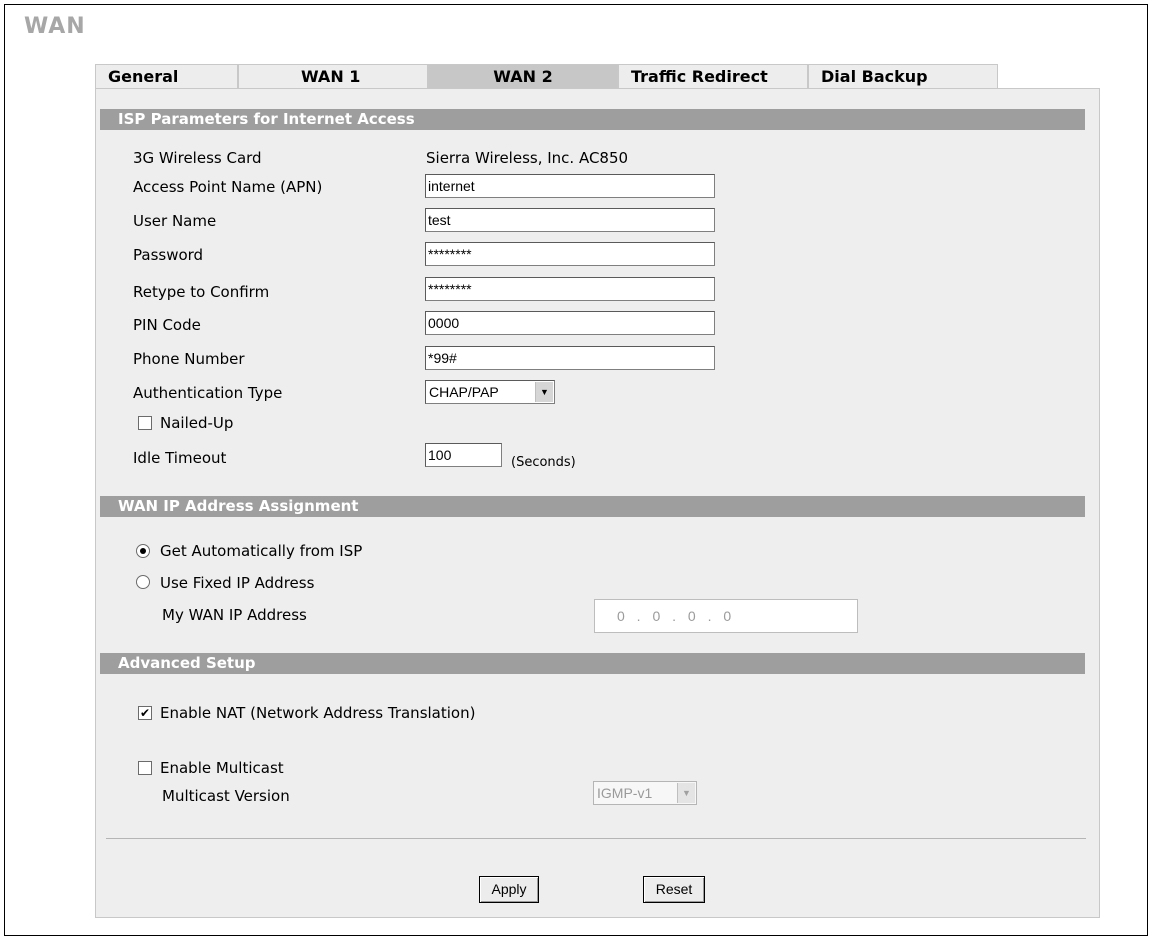 Image resolution: width=1154 pixels, height=942 pixels. Describe the element at coordinates (197, 423) in the screenshot. I see `nailed-up-label: Nailed-Up` at that location.